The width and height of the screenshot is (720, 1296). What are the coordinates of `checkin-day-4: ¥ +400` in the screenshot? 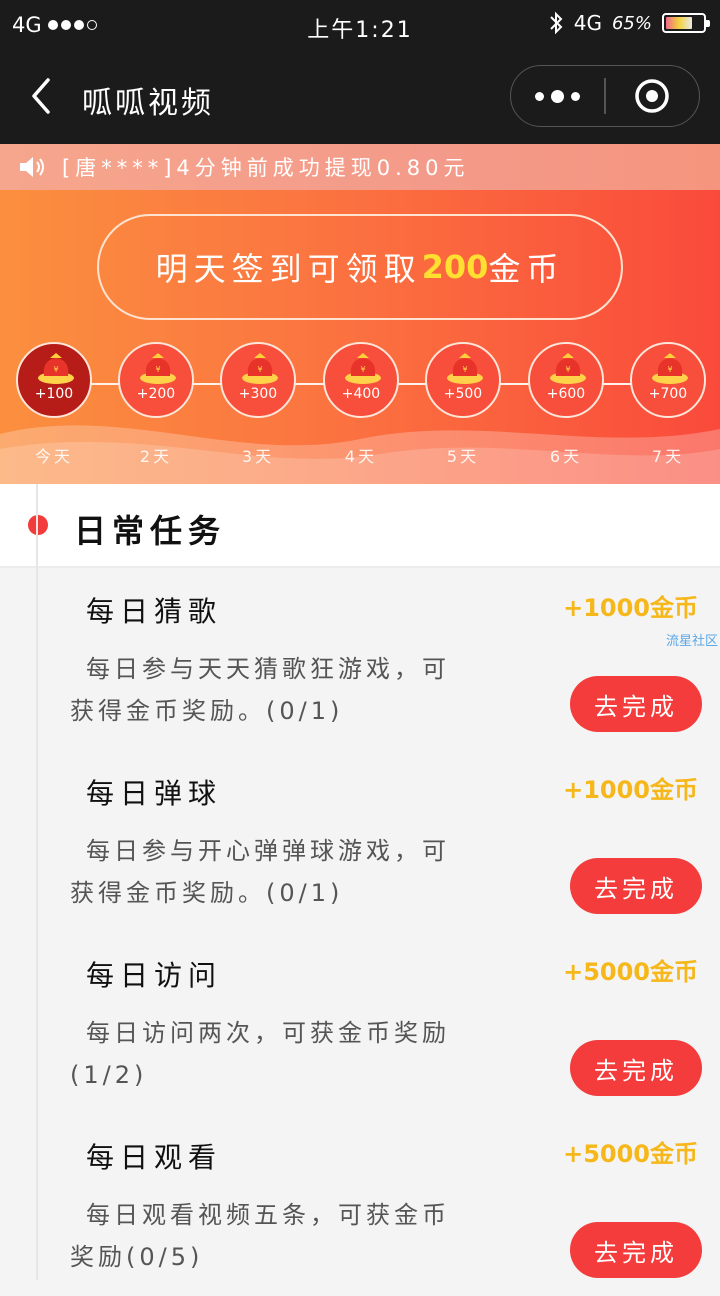 It's located at (361, 380).